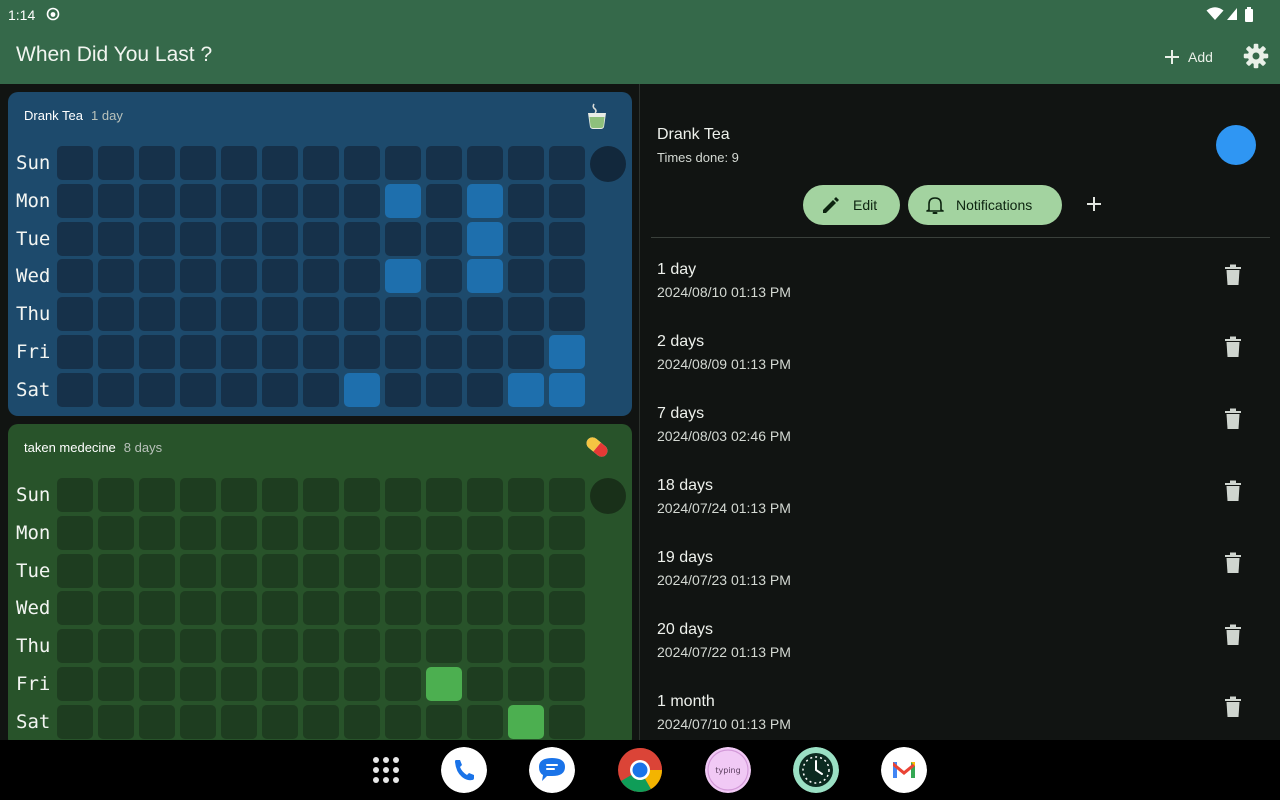 This screenshot has width=1280, height=800. Describe the element at coordinates (960, 441) in the screenshot. I see `history-entry: 7 days 2024/08/03 02:46 PM` at that location.